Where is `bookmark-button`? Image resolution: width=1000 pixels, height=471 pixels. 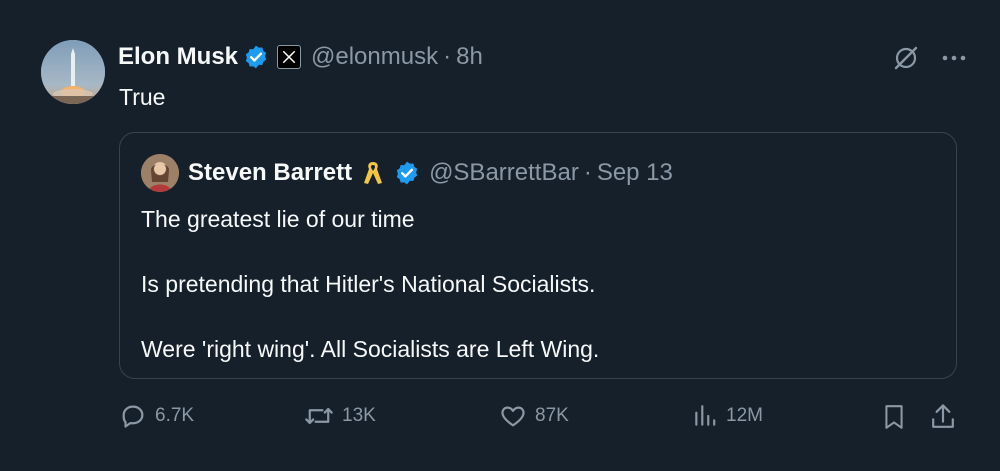 bookmark-button is located at coordinates (894, 417).